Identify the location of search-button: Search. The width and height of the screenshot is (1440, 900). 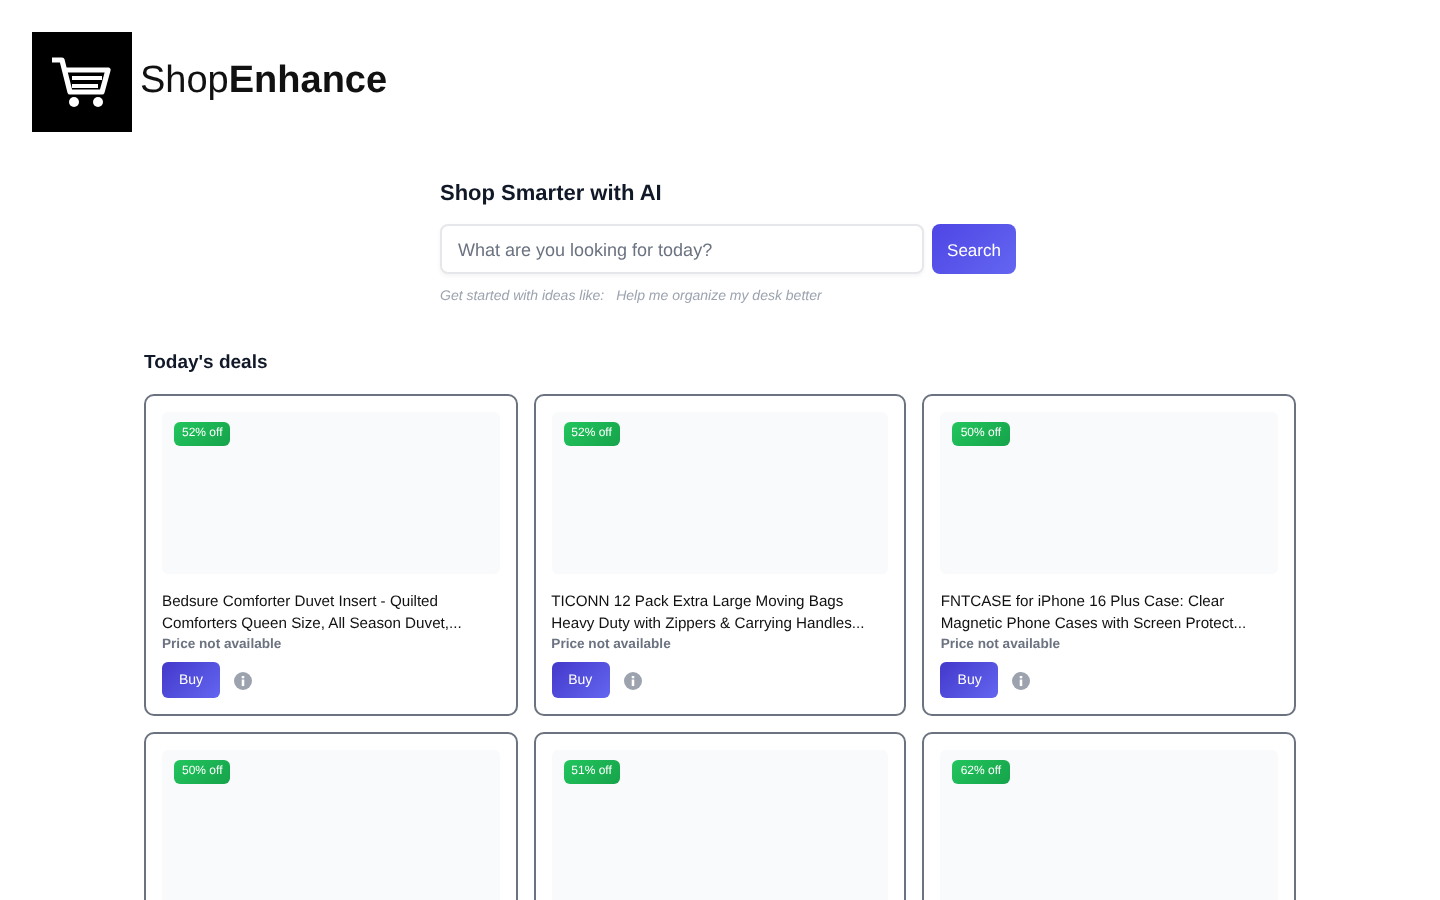
(974, 249).